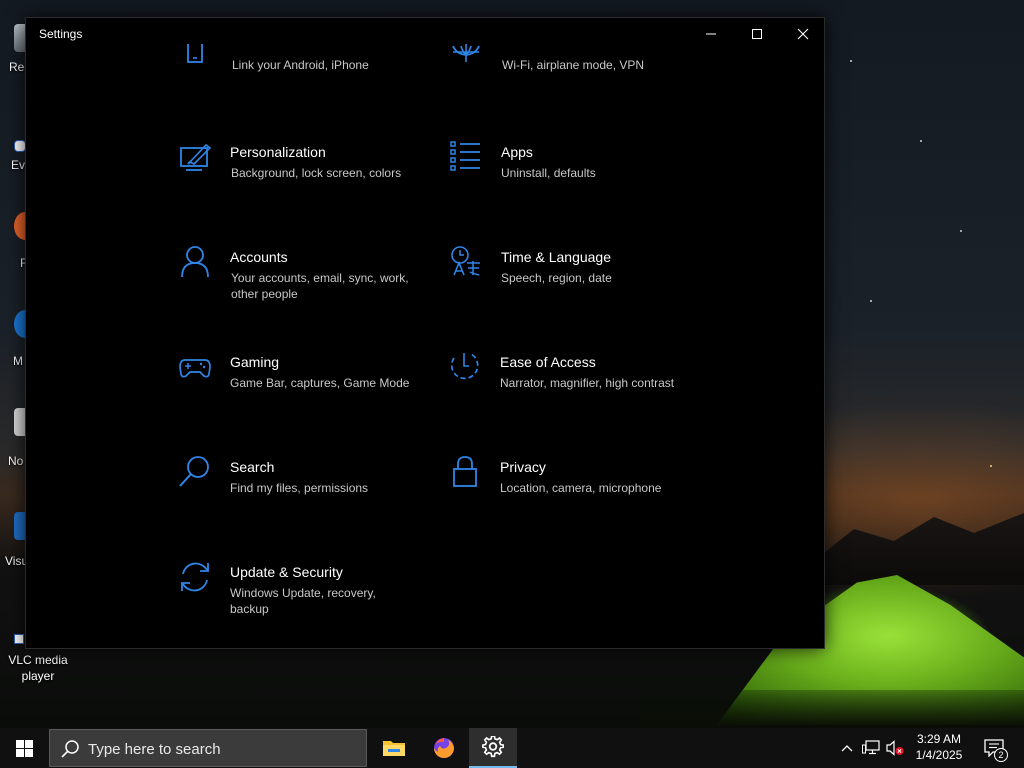  I want to click on tile-description: Windows Update, recovery, backup, so click(303, 601).